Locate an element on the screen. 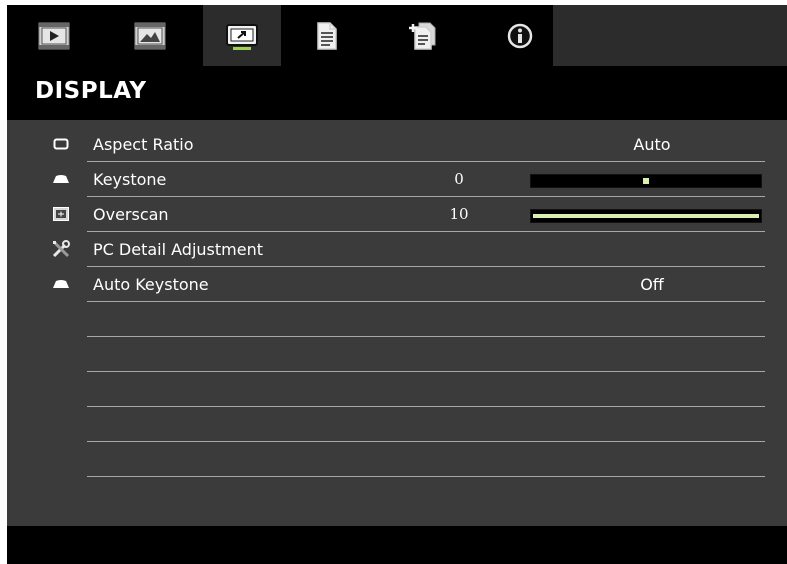 The height and width of the screenshot is (564, 787). document-icon is located at coordinates (327, 35).